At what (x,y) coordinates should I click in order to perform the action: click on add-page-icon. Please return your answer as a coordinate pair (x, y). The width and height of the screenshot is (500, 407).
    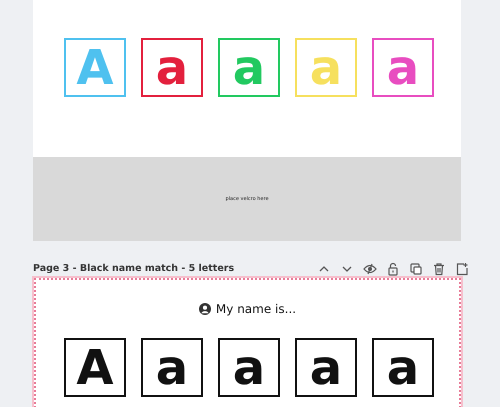
    Looking at the image, I should click on (462, 269).